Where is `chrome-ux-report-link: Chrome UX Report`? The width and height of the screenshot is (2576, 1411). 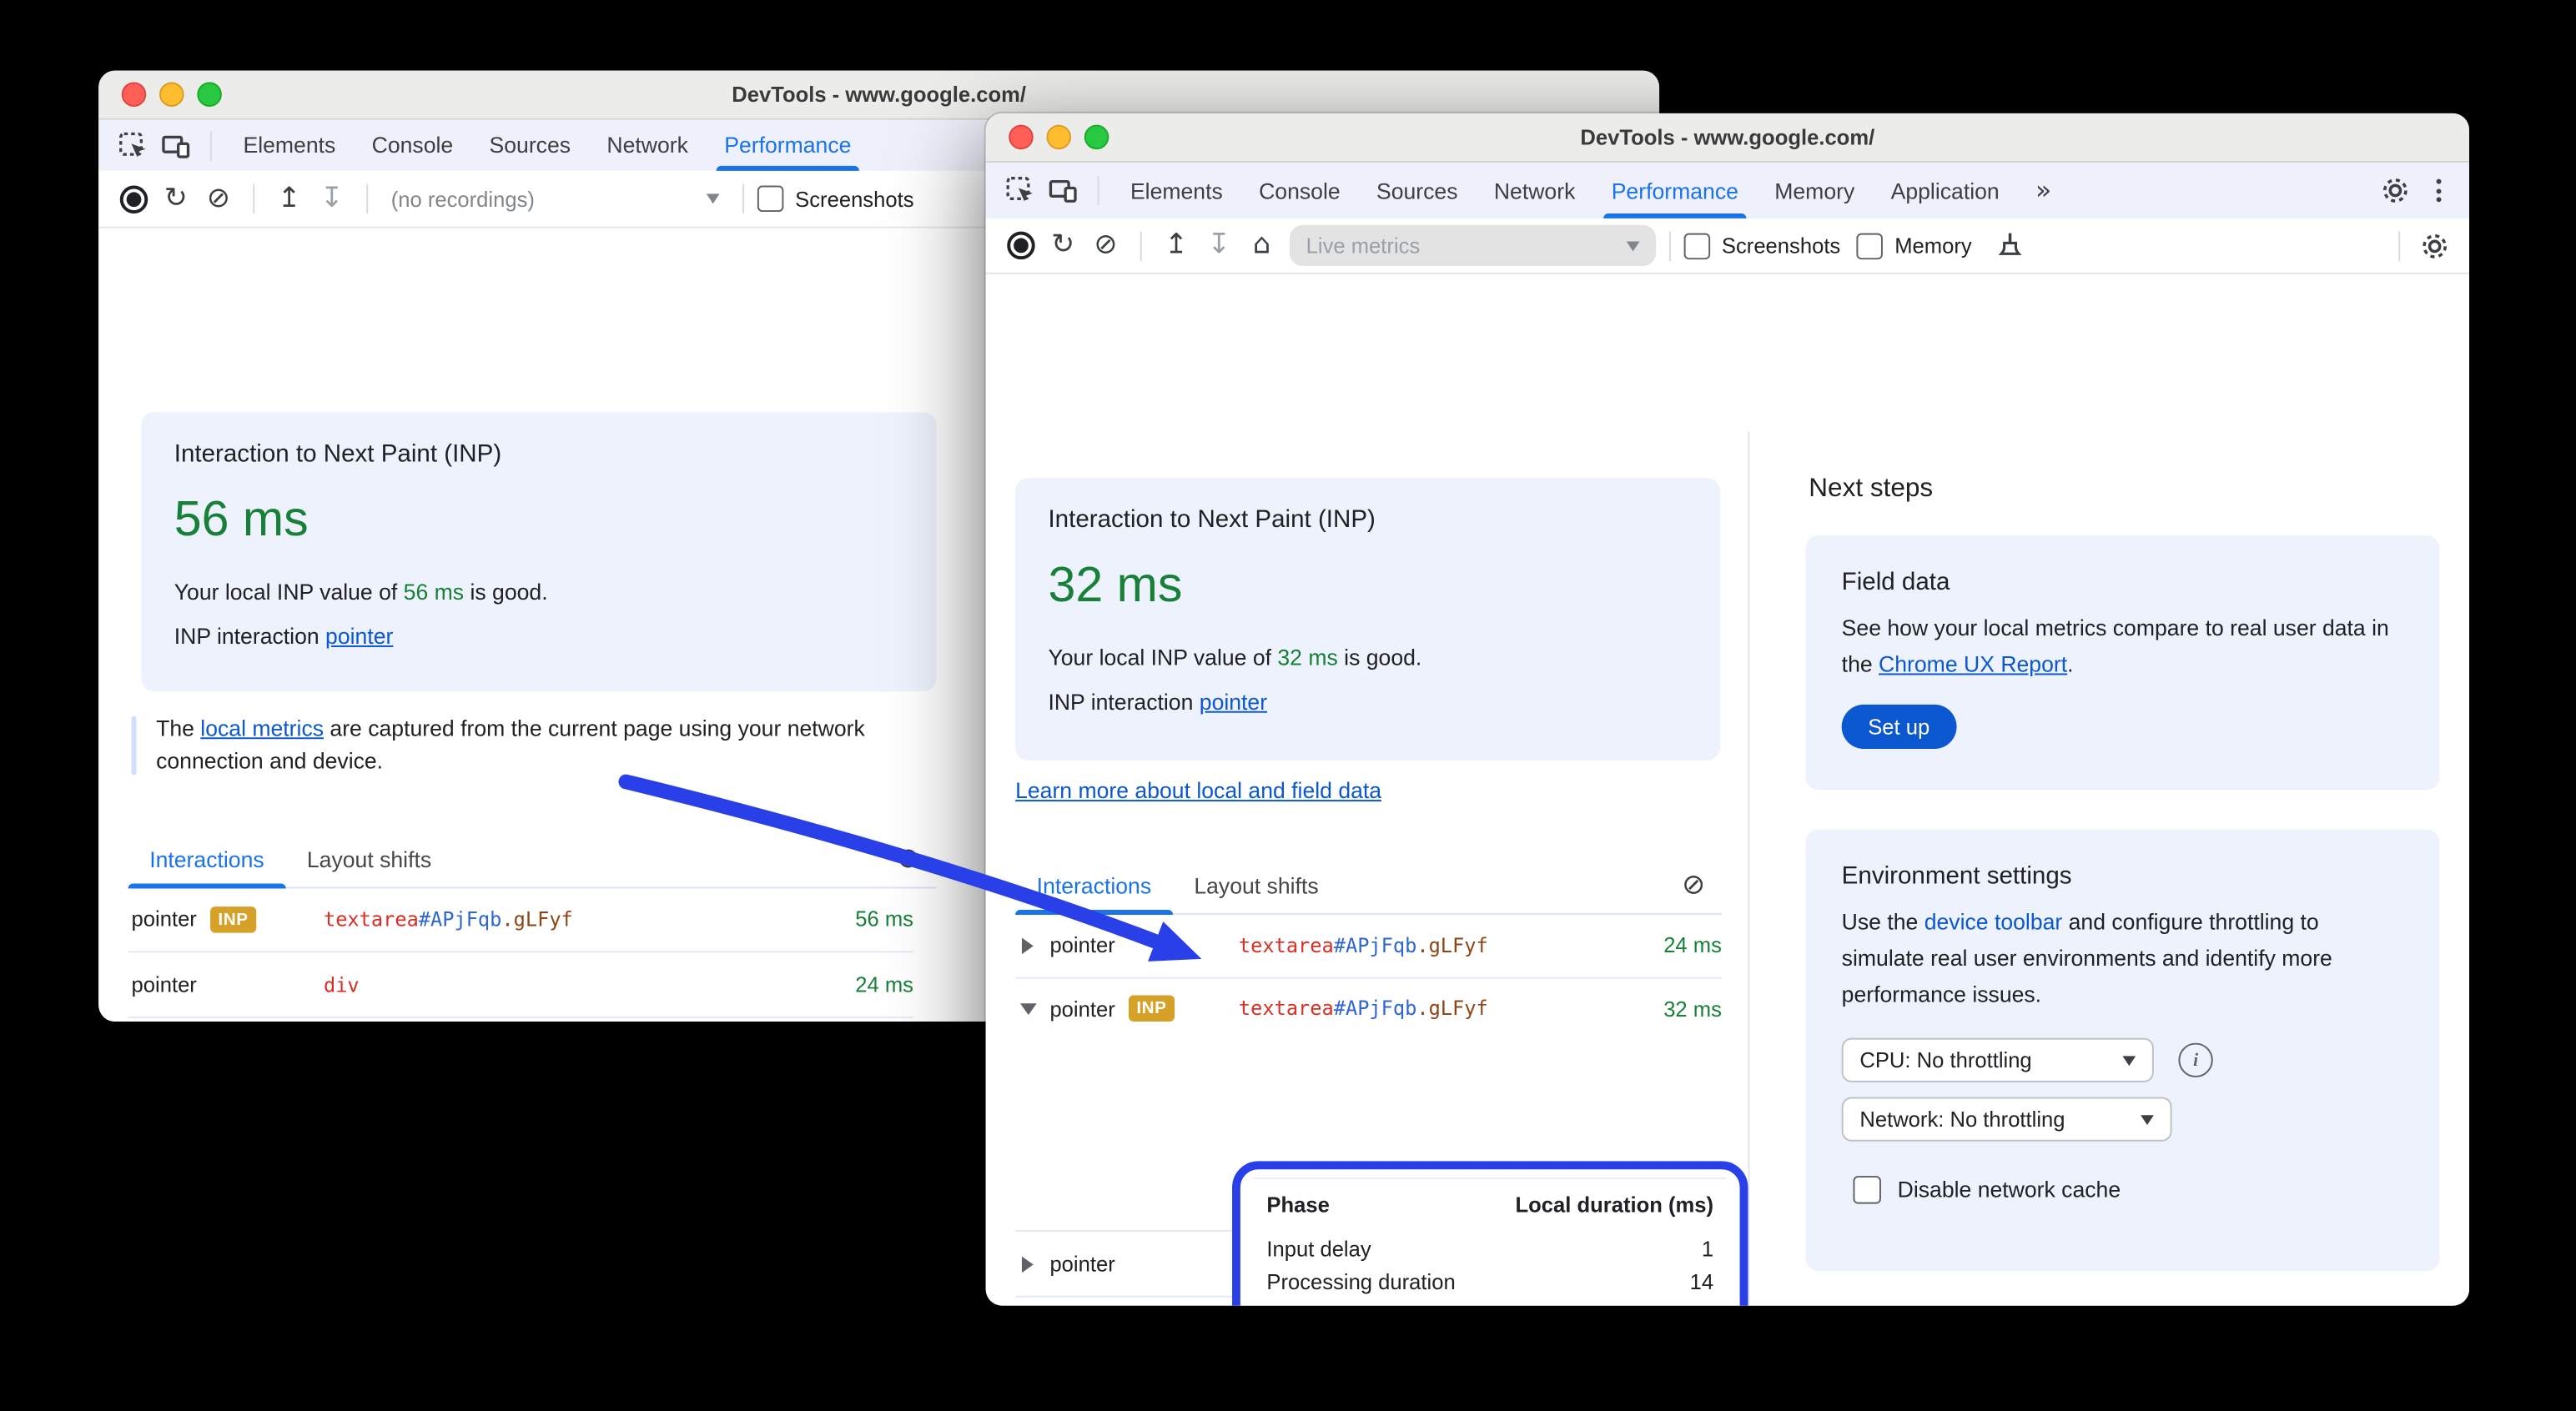 chrome-ux-report-link: Chrome UX Report is located at coordinates (1973, 664).